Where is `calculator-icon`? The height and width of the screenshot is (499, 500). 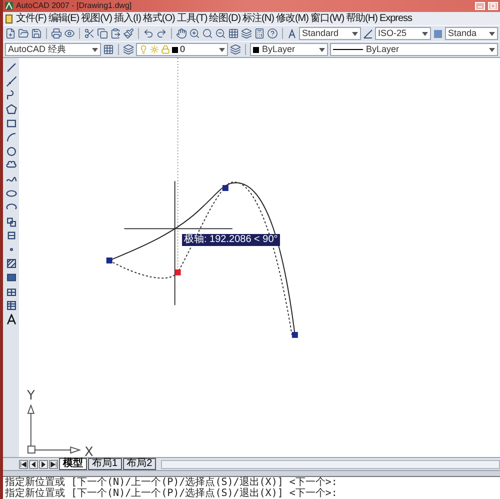
calculator-icon is located at coordinates (259, 33).